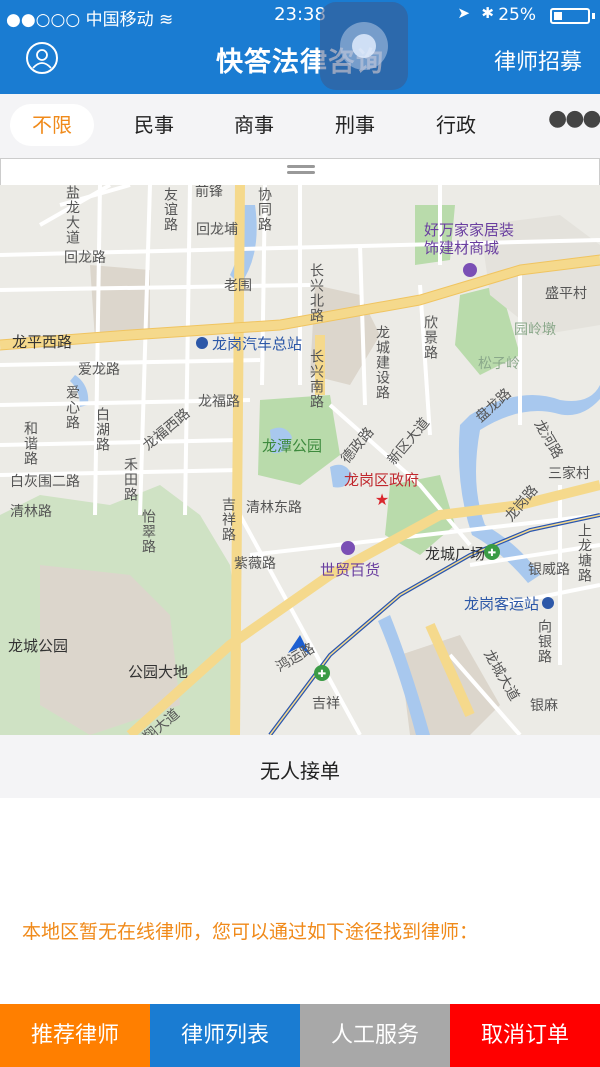  What do you see at coordinates (217, 230) in the screenshot?
I see `map-label: 回龙埔` at bounding box center [217, 230].